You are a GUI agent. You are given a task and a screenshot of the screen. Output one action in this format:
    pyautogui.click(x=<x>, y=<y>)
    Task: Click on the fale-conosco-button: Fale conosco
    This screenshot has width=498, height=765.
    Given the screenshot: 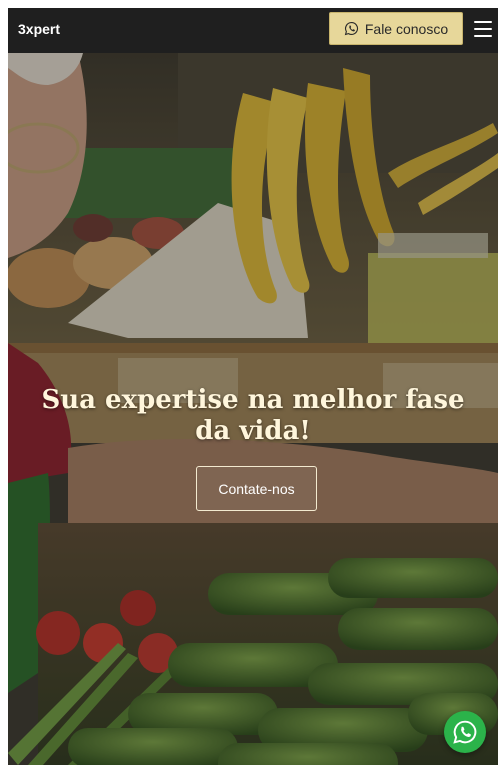 What is the action you would take?
    pyautogui.click(x=396, y=28)
    